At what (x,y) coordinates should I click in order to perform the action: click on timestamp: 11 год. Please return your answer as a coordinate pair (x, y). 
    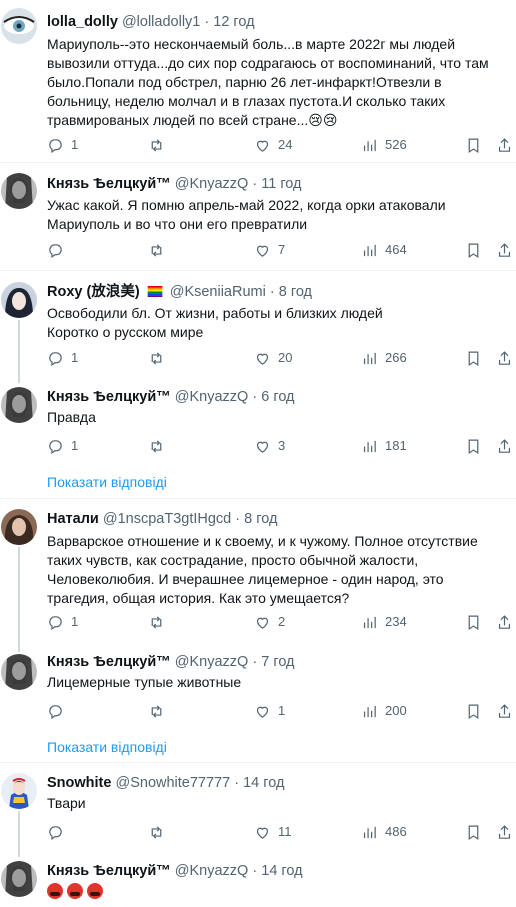
    Looking at the image, I should click on (281, 184).